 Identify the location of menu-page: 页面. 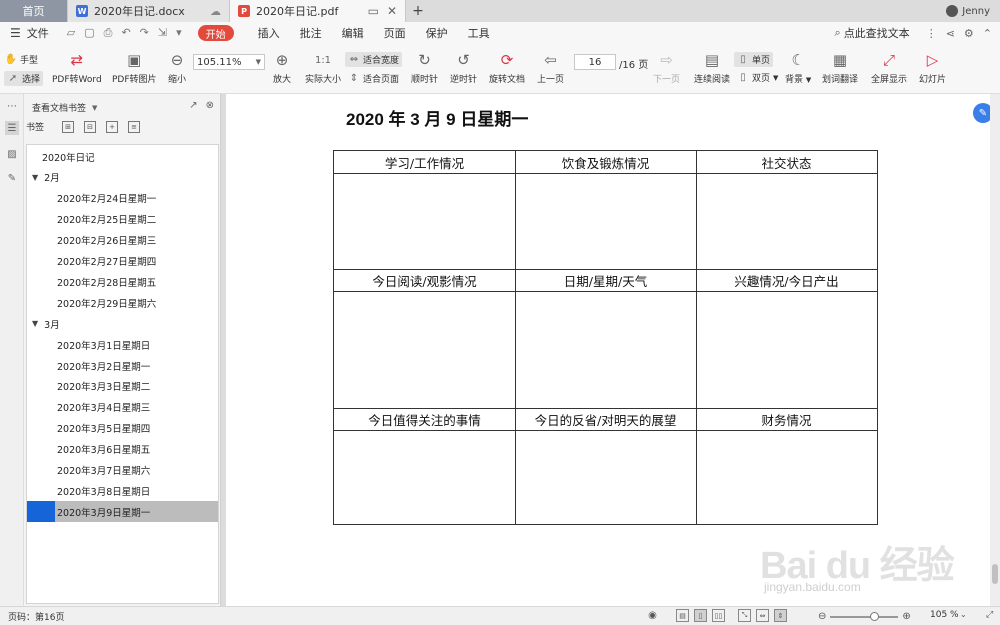
(395, 33).